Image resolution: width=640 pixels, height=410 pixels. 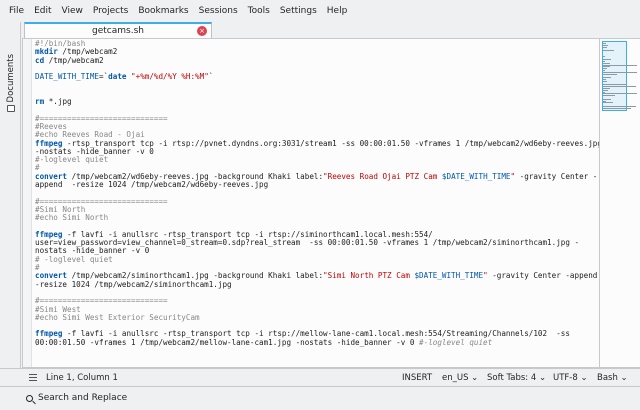 I want to click on code-line: #-loglevel quiet, so click(x=315, y=160).